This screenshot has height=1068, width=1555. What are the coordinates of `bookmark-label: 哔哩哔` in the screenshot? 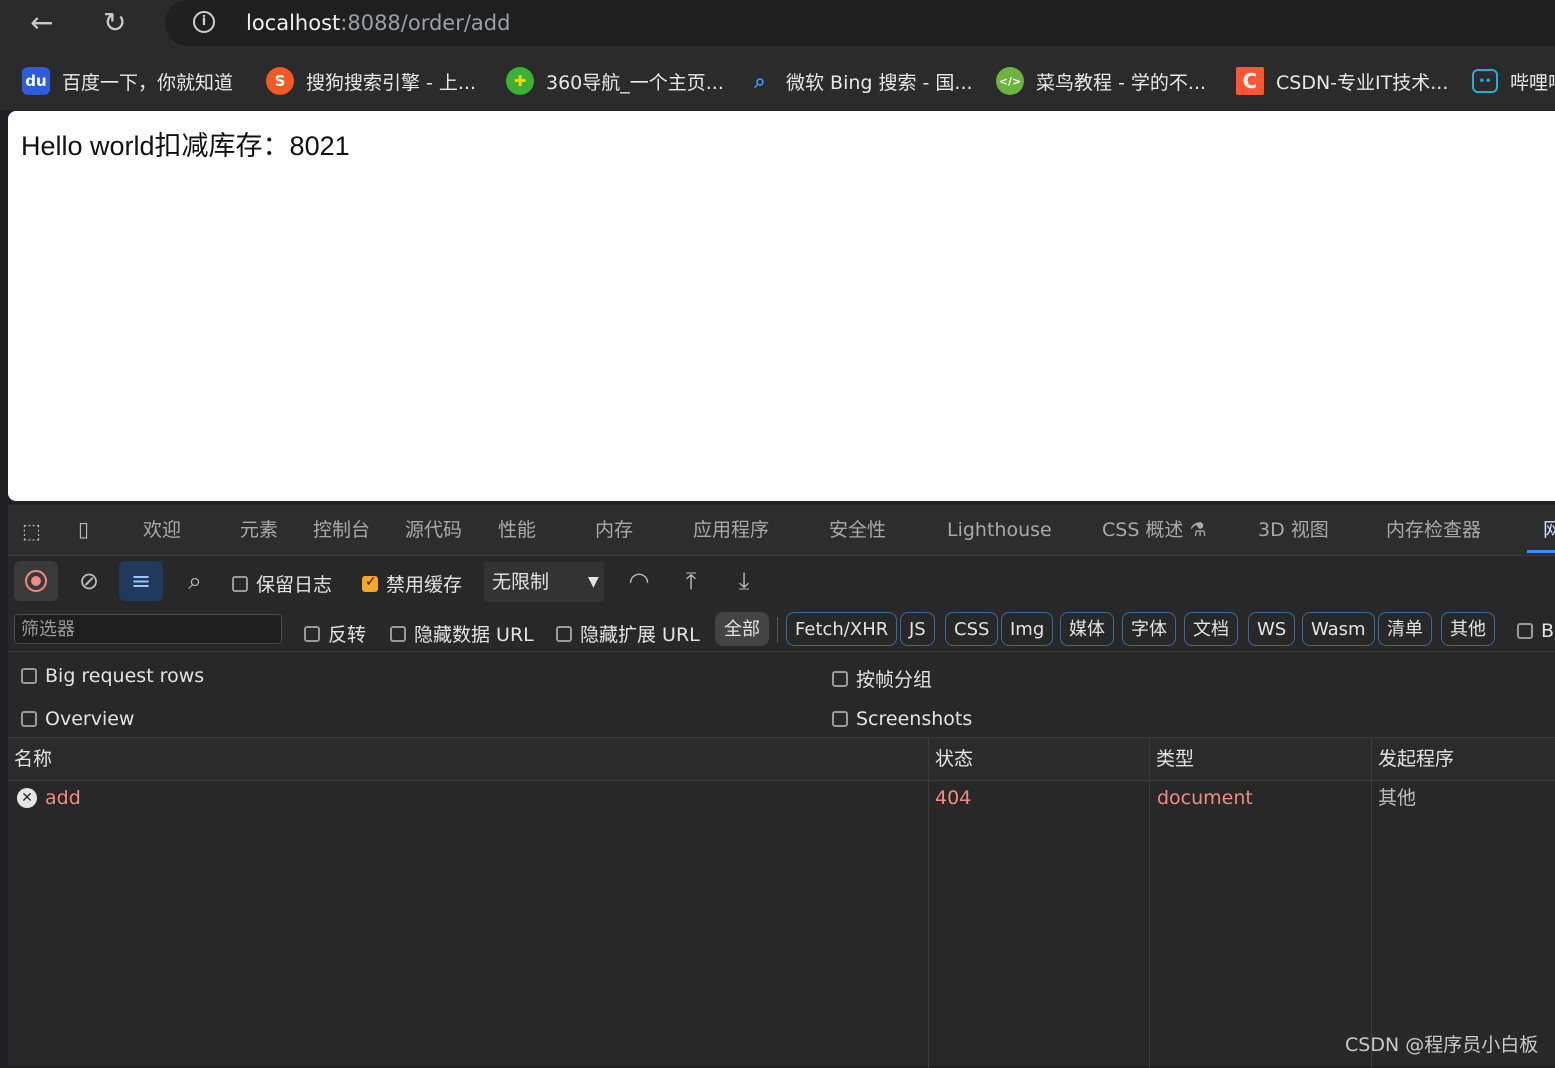 It's located at (1532, 82).